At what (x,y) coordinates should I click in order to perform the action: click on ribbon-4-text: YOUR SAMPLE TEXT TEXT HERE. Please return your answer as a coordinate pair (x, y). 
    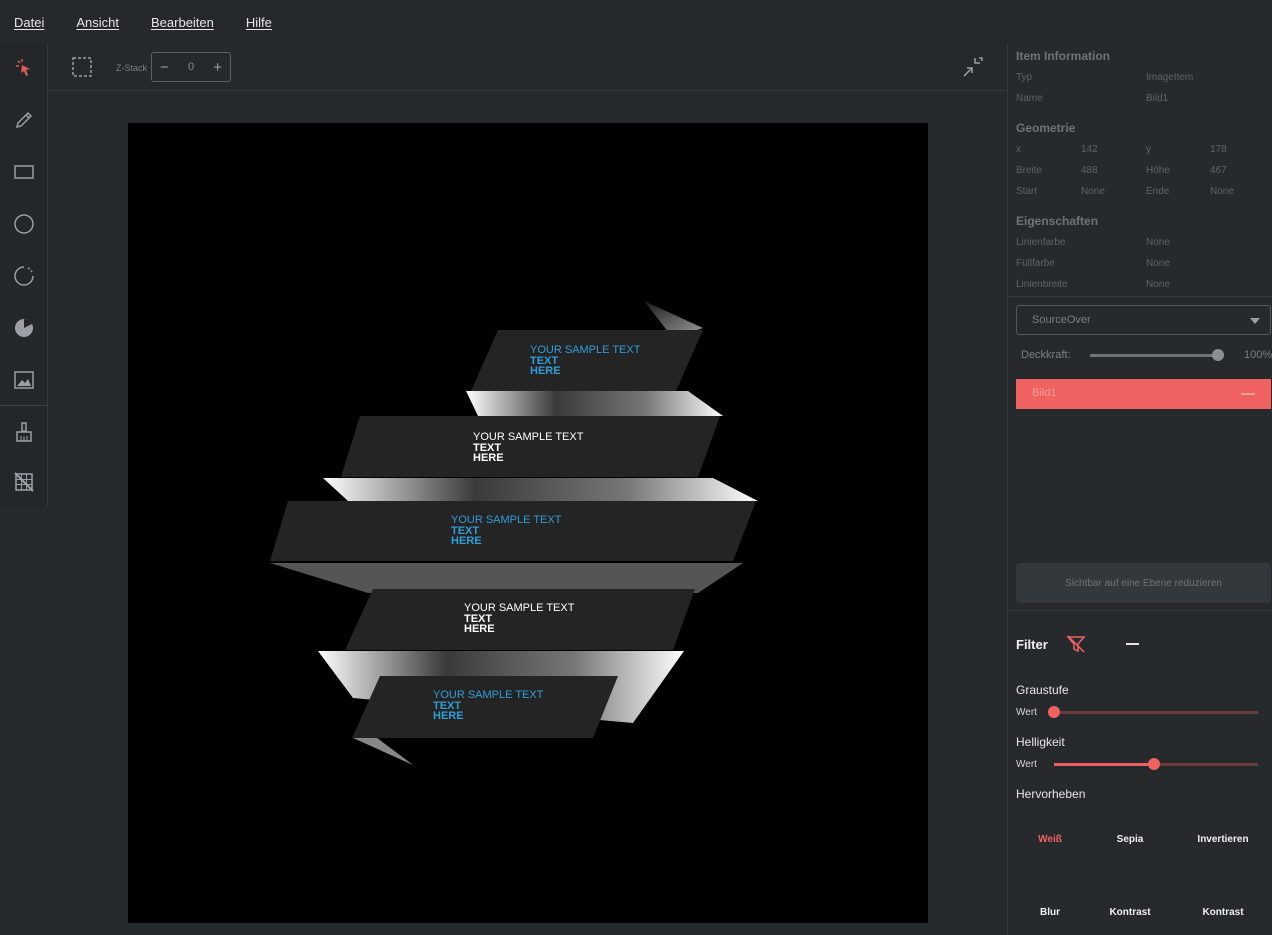
    Looking at the image, I should click on (524, 618).